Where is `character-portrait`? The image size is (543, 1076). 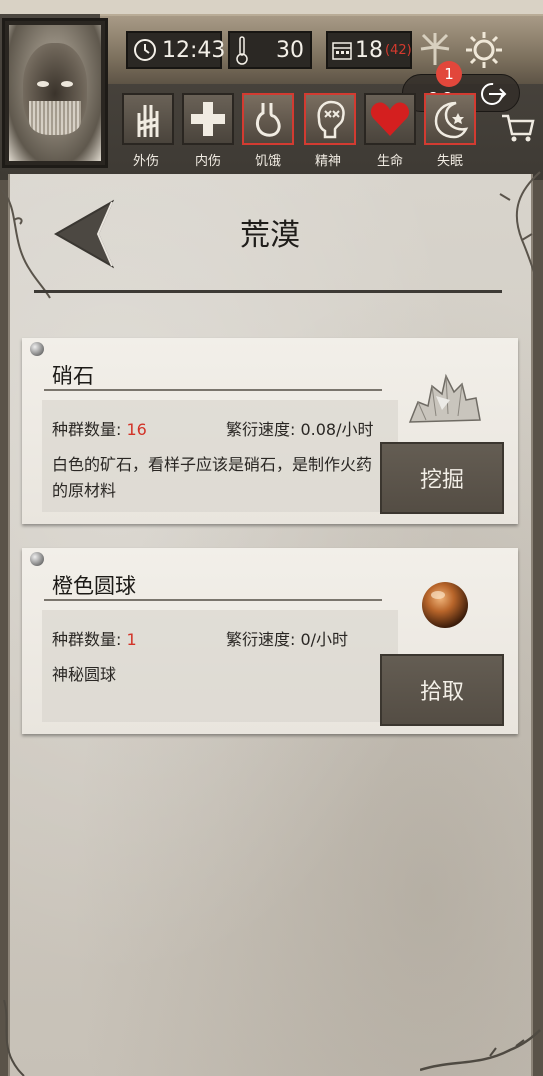 character-portrait is located at coordinates (55, 93).